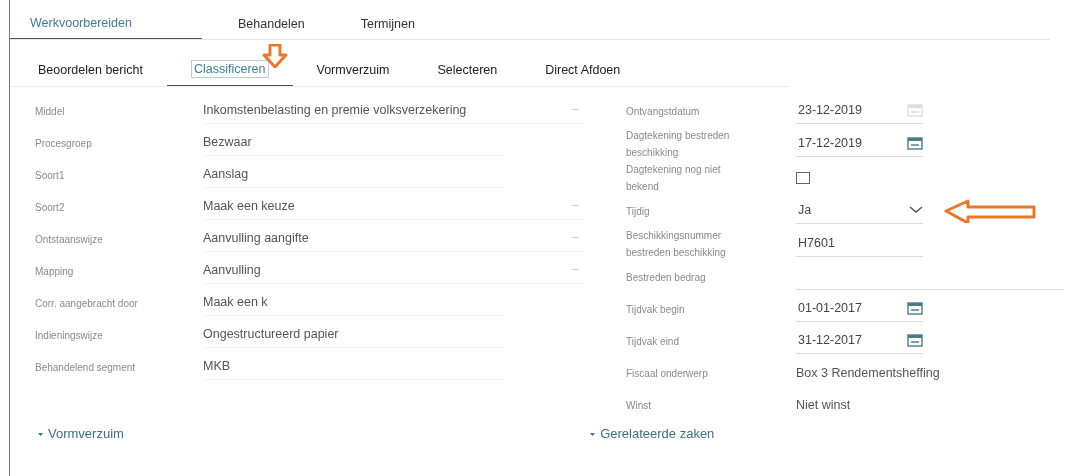 The image size is (1090, 476). Describe the element at coordinates (50, 207) in the screenshot. I see `field-label: Soort2` at that location.